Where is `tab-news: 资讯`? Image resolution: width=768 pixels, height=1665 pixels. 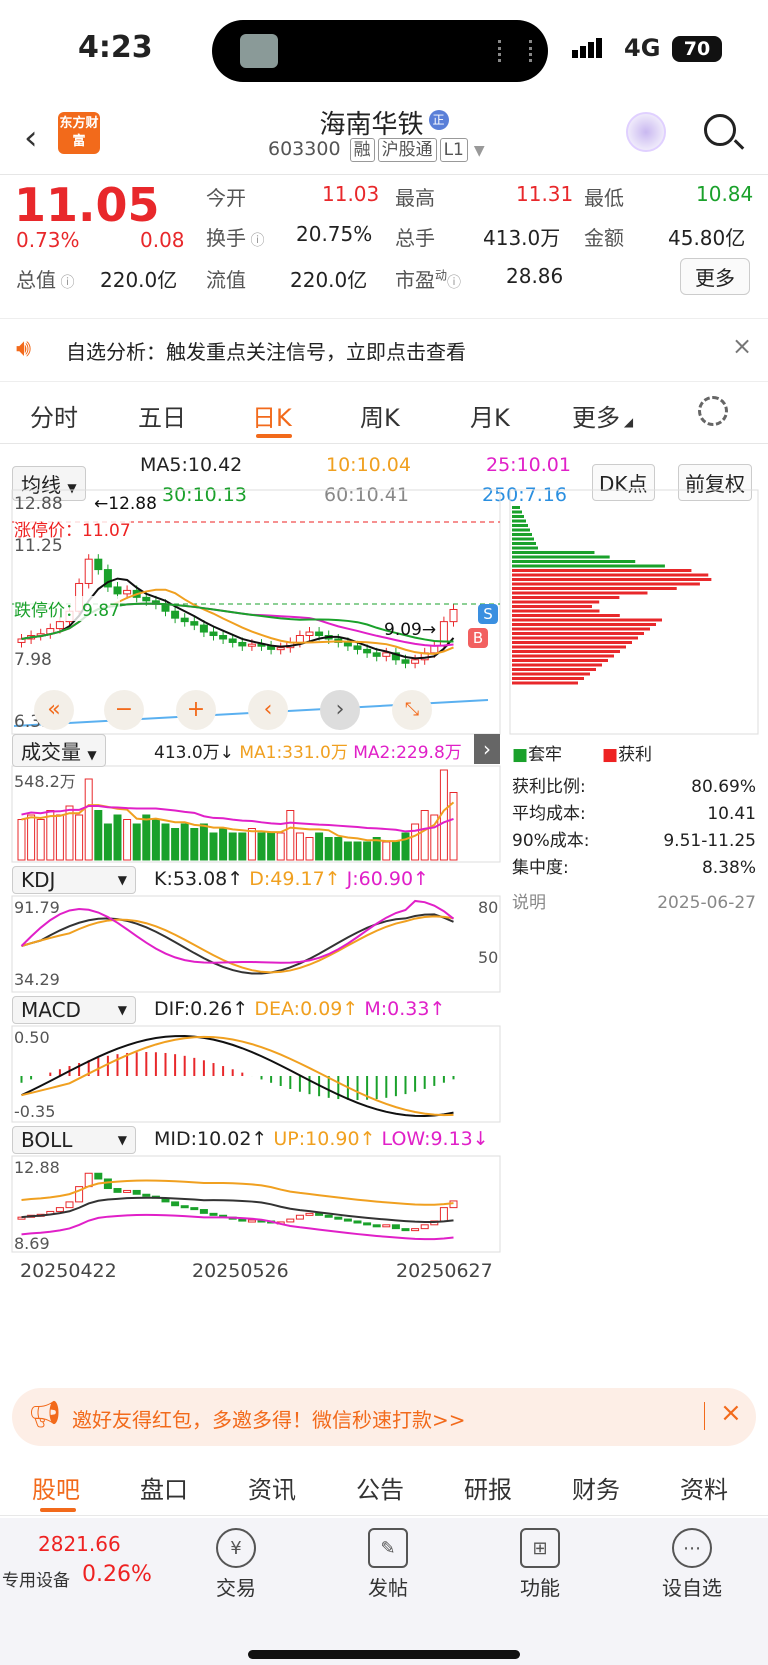
tab-news: 资讯 is located at coordinates (272, 1487).